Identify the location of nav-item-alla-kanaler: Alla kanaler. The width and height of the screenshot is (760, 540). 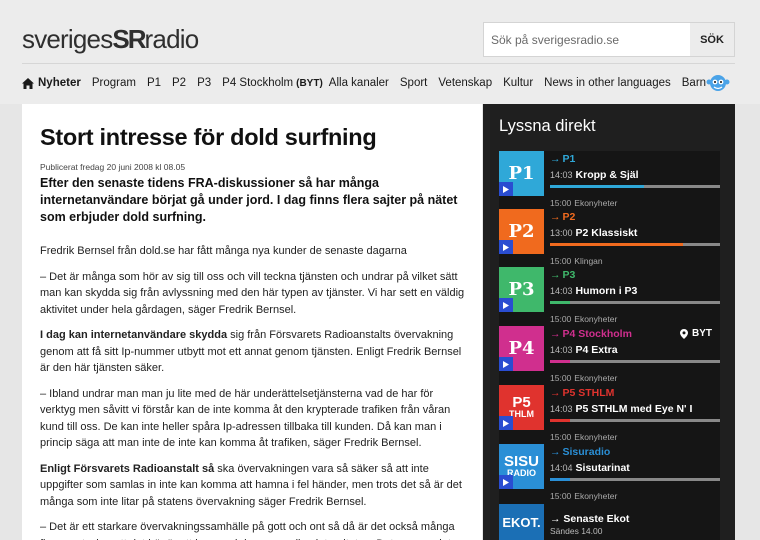
(359, 83).